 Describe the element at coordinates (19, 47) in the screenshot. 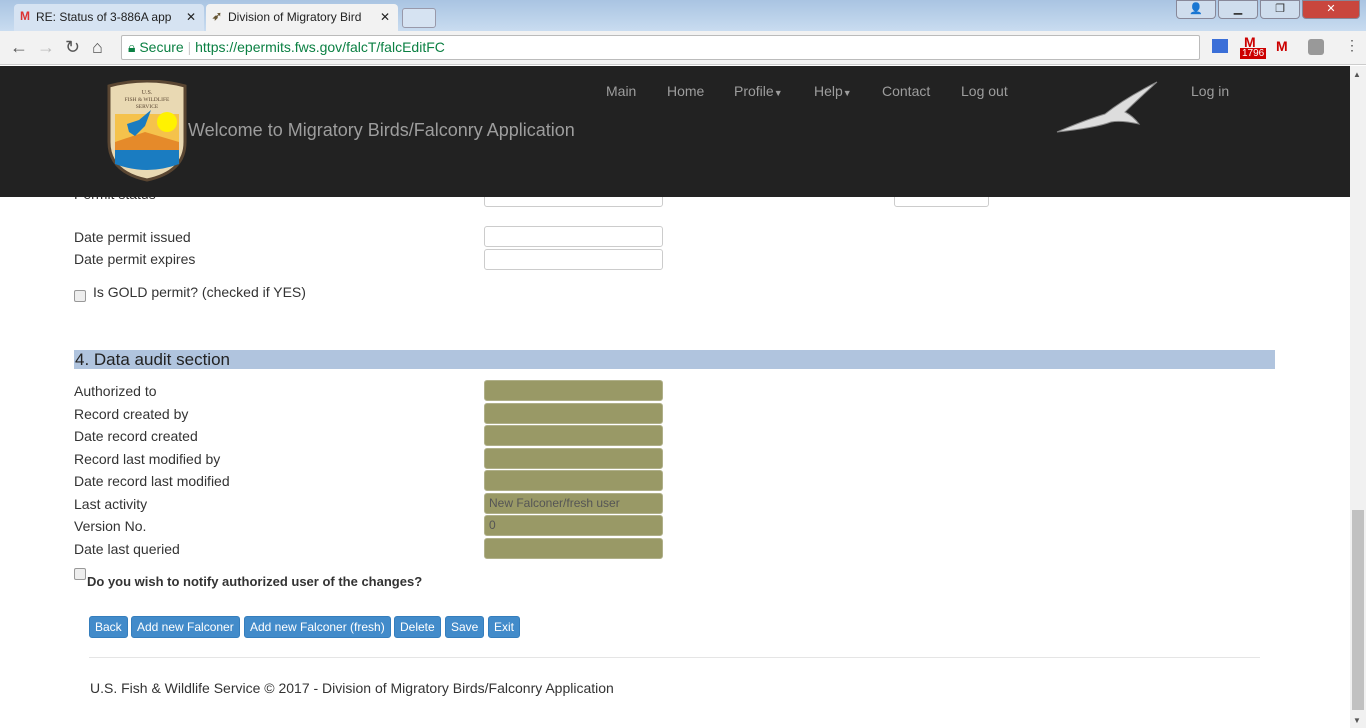

I see `back-icon: ←` at that location.